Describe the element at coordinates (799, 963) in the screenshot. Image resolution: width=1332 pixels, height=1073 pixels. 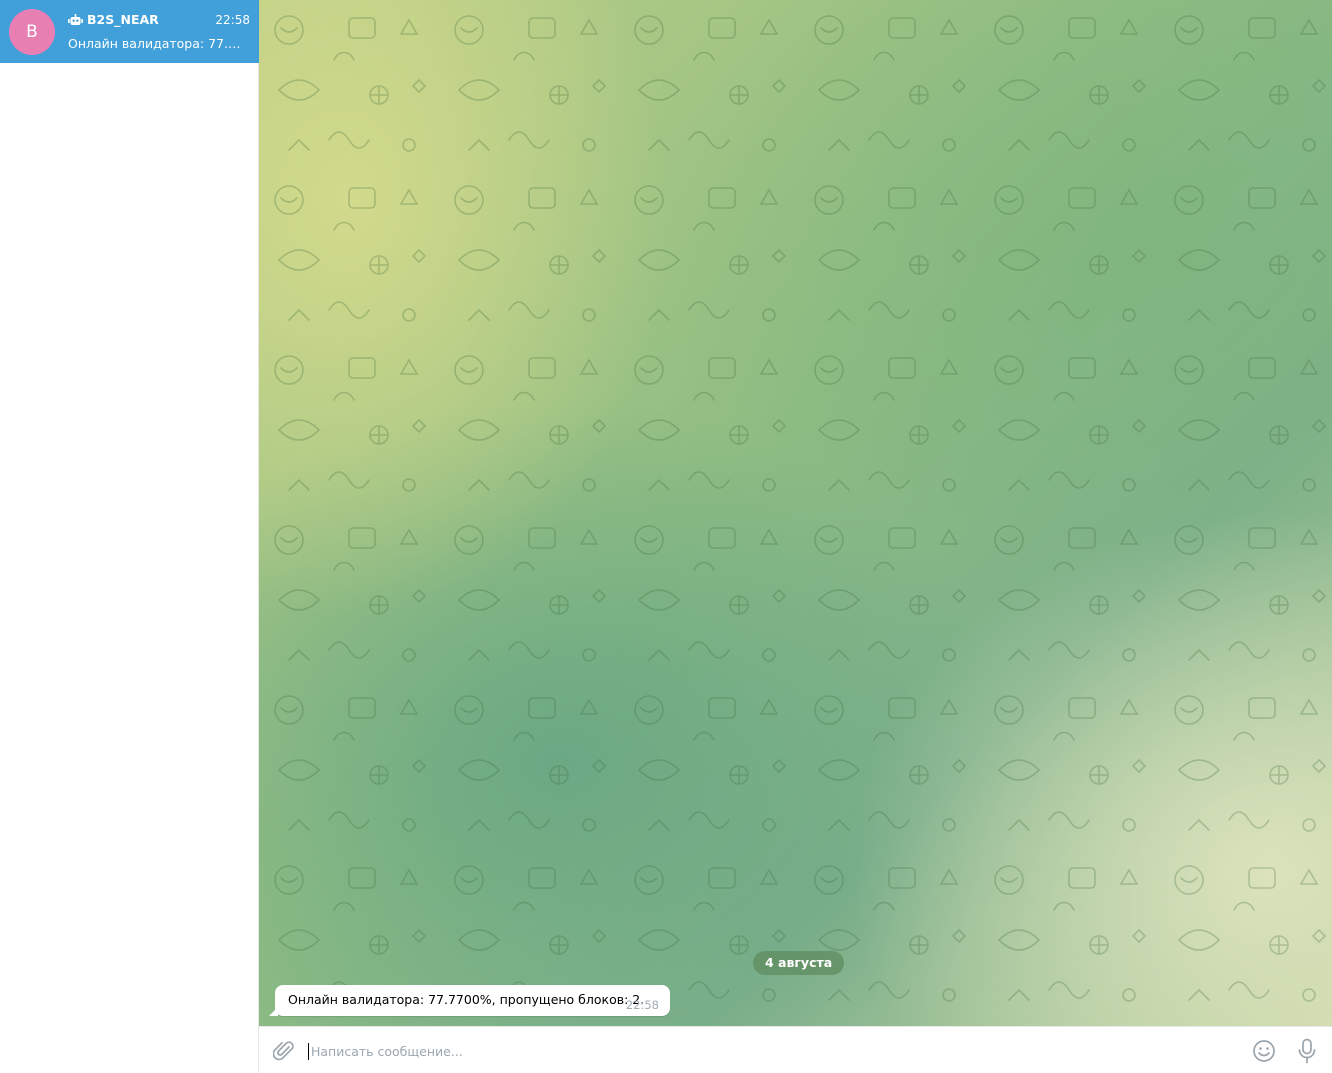
I see `date-badge: 4 августа` at that location.